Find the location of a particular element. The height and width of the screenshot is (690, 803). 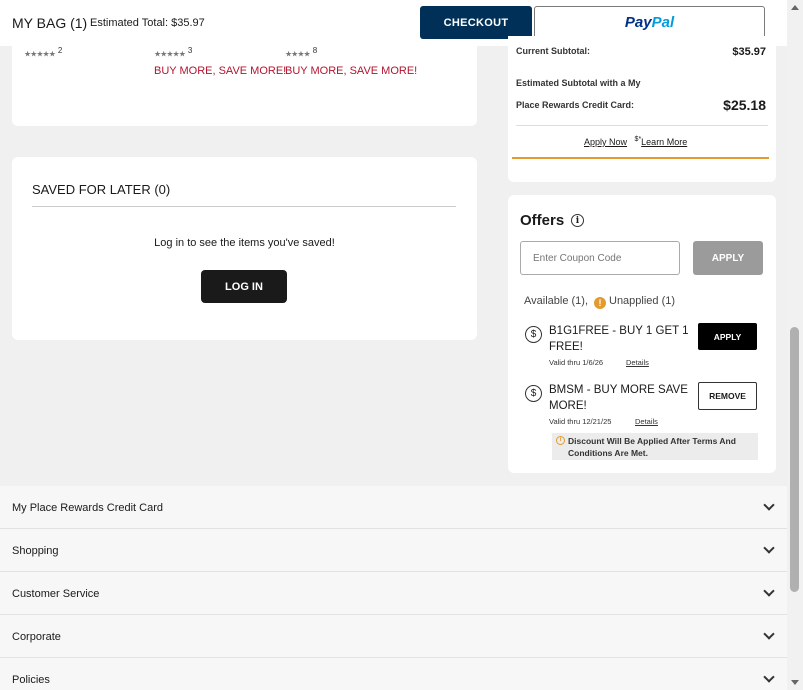

info-icon: i is located at coordinates (577, 220).